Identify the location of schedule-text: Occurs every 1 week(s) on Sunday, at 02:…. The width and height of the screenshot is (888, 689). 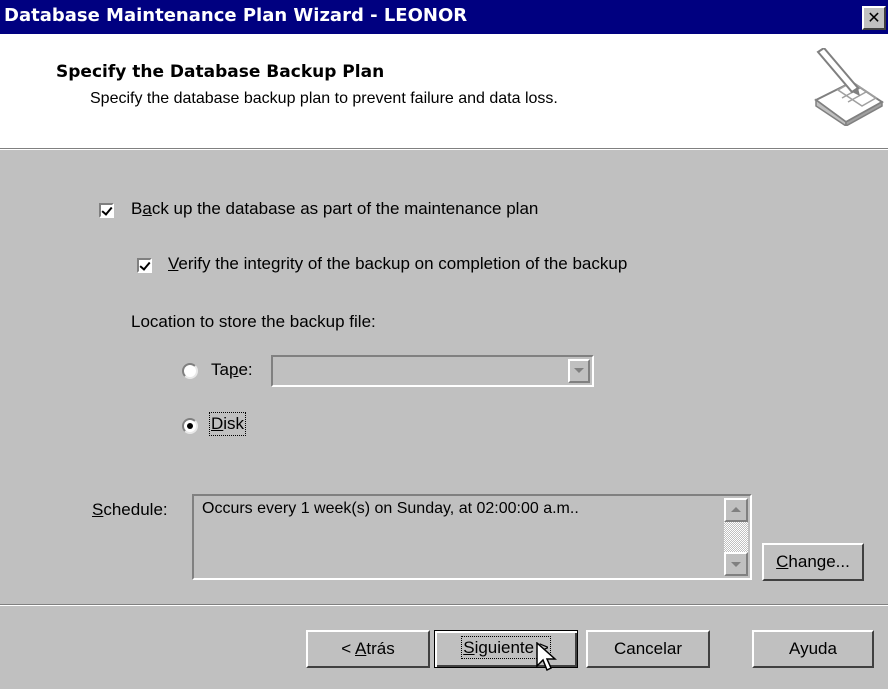
(390, 508).